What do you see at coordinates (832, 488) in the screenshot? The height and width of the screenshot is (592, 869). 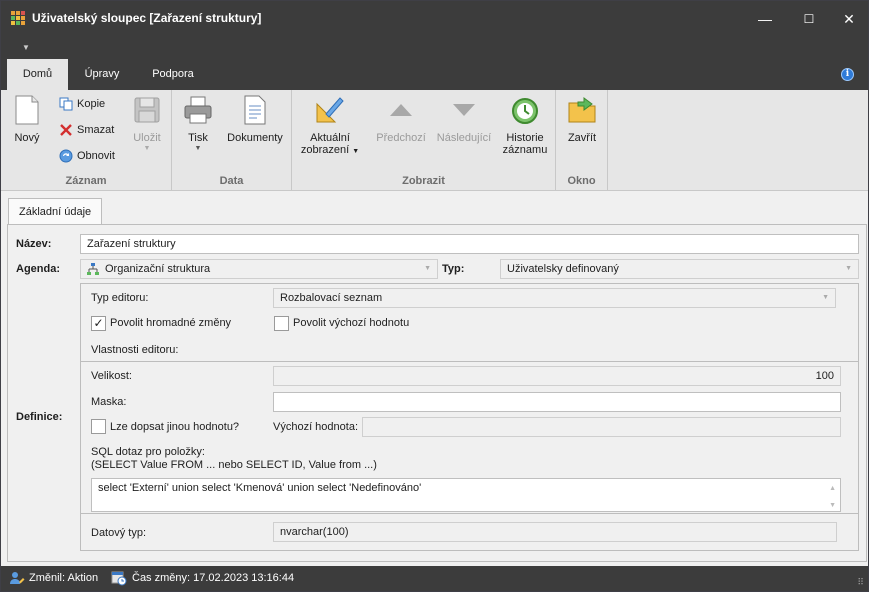 I see `sql-scroll-up-icon: ▲` at bounding box center [832, 488].